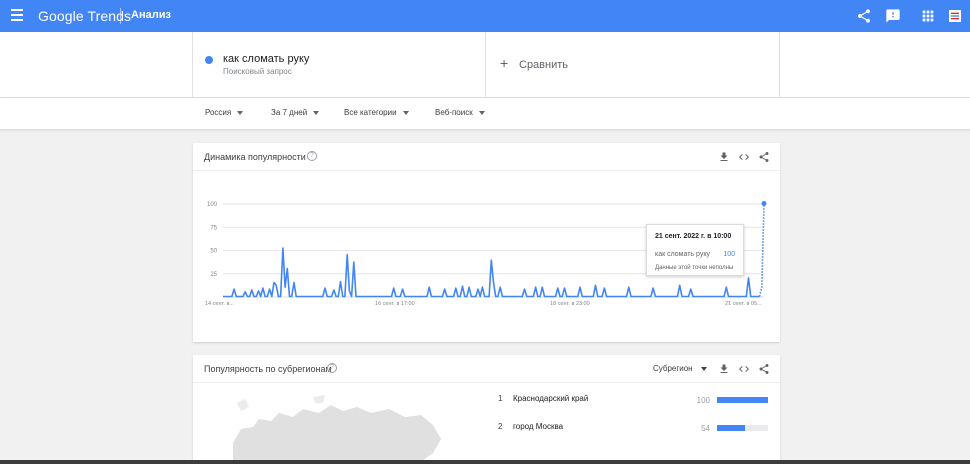 The height and width of the screenshot is (464, 970). Describe the element at coordinates (213, 228) in the screenshot. I see `y-tick-label: 75` at that location.